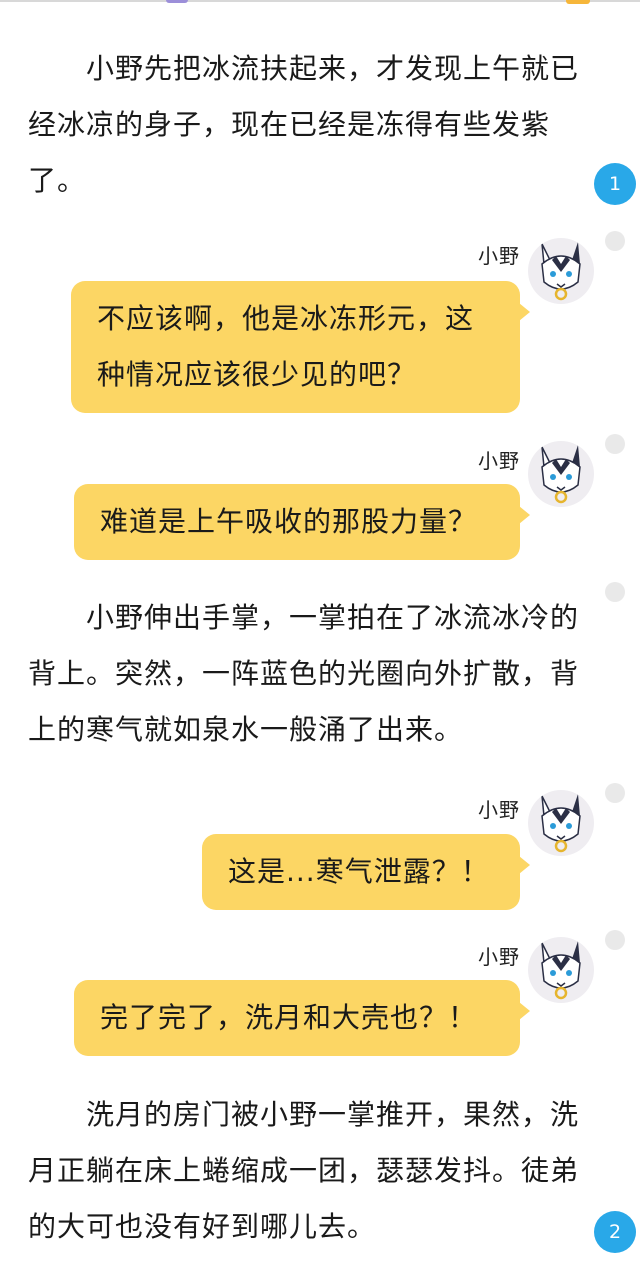 Image resolution: width=640 pixels, height=1272 pixels. I want to click on story-paragraph: 小野先把冰流扶起来，才发现上午就已经冰凉的身子，现在已经是冻得有些发紫了。, so click(304, 124).